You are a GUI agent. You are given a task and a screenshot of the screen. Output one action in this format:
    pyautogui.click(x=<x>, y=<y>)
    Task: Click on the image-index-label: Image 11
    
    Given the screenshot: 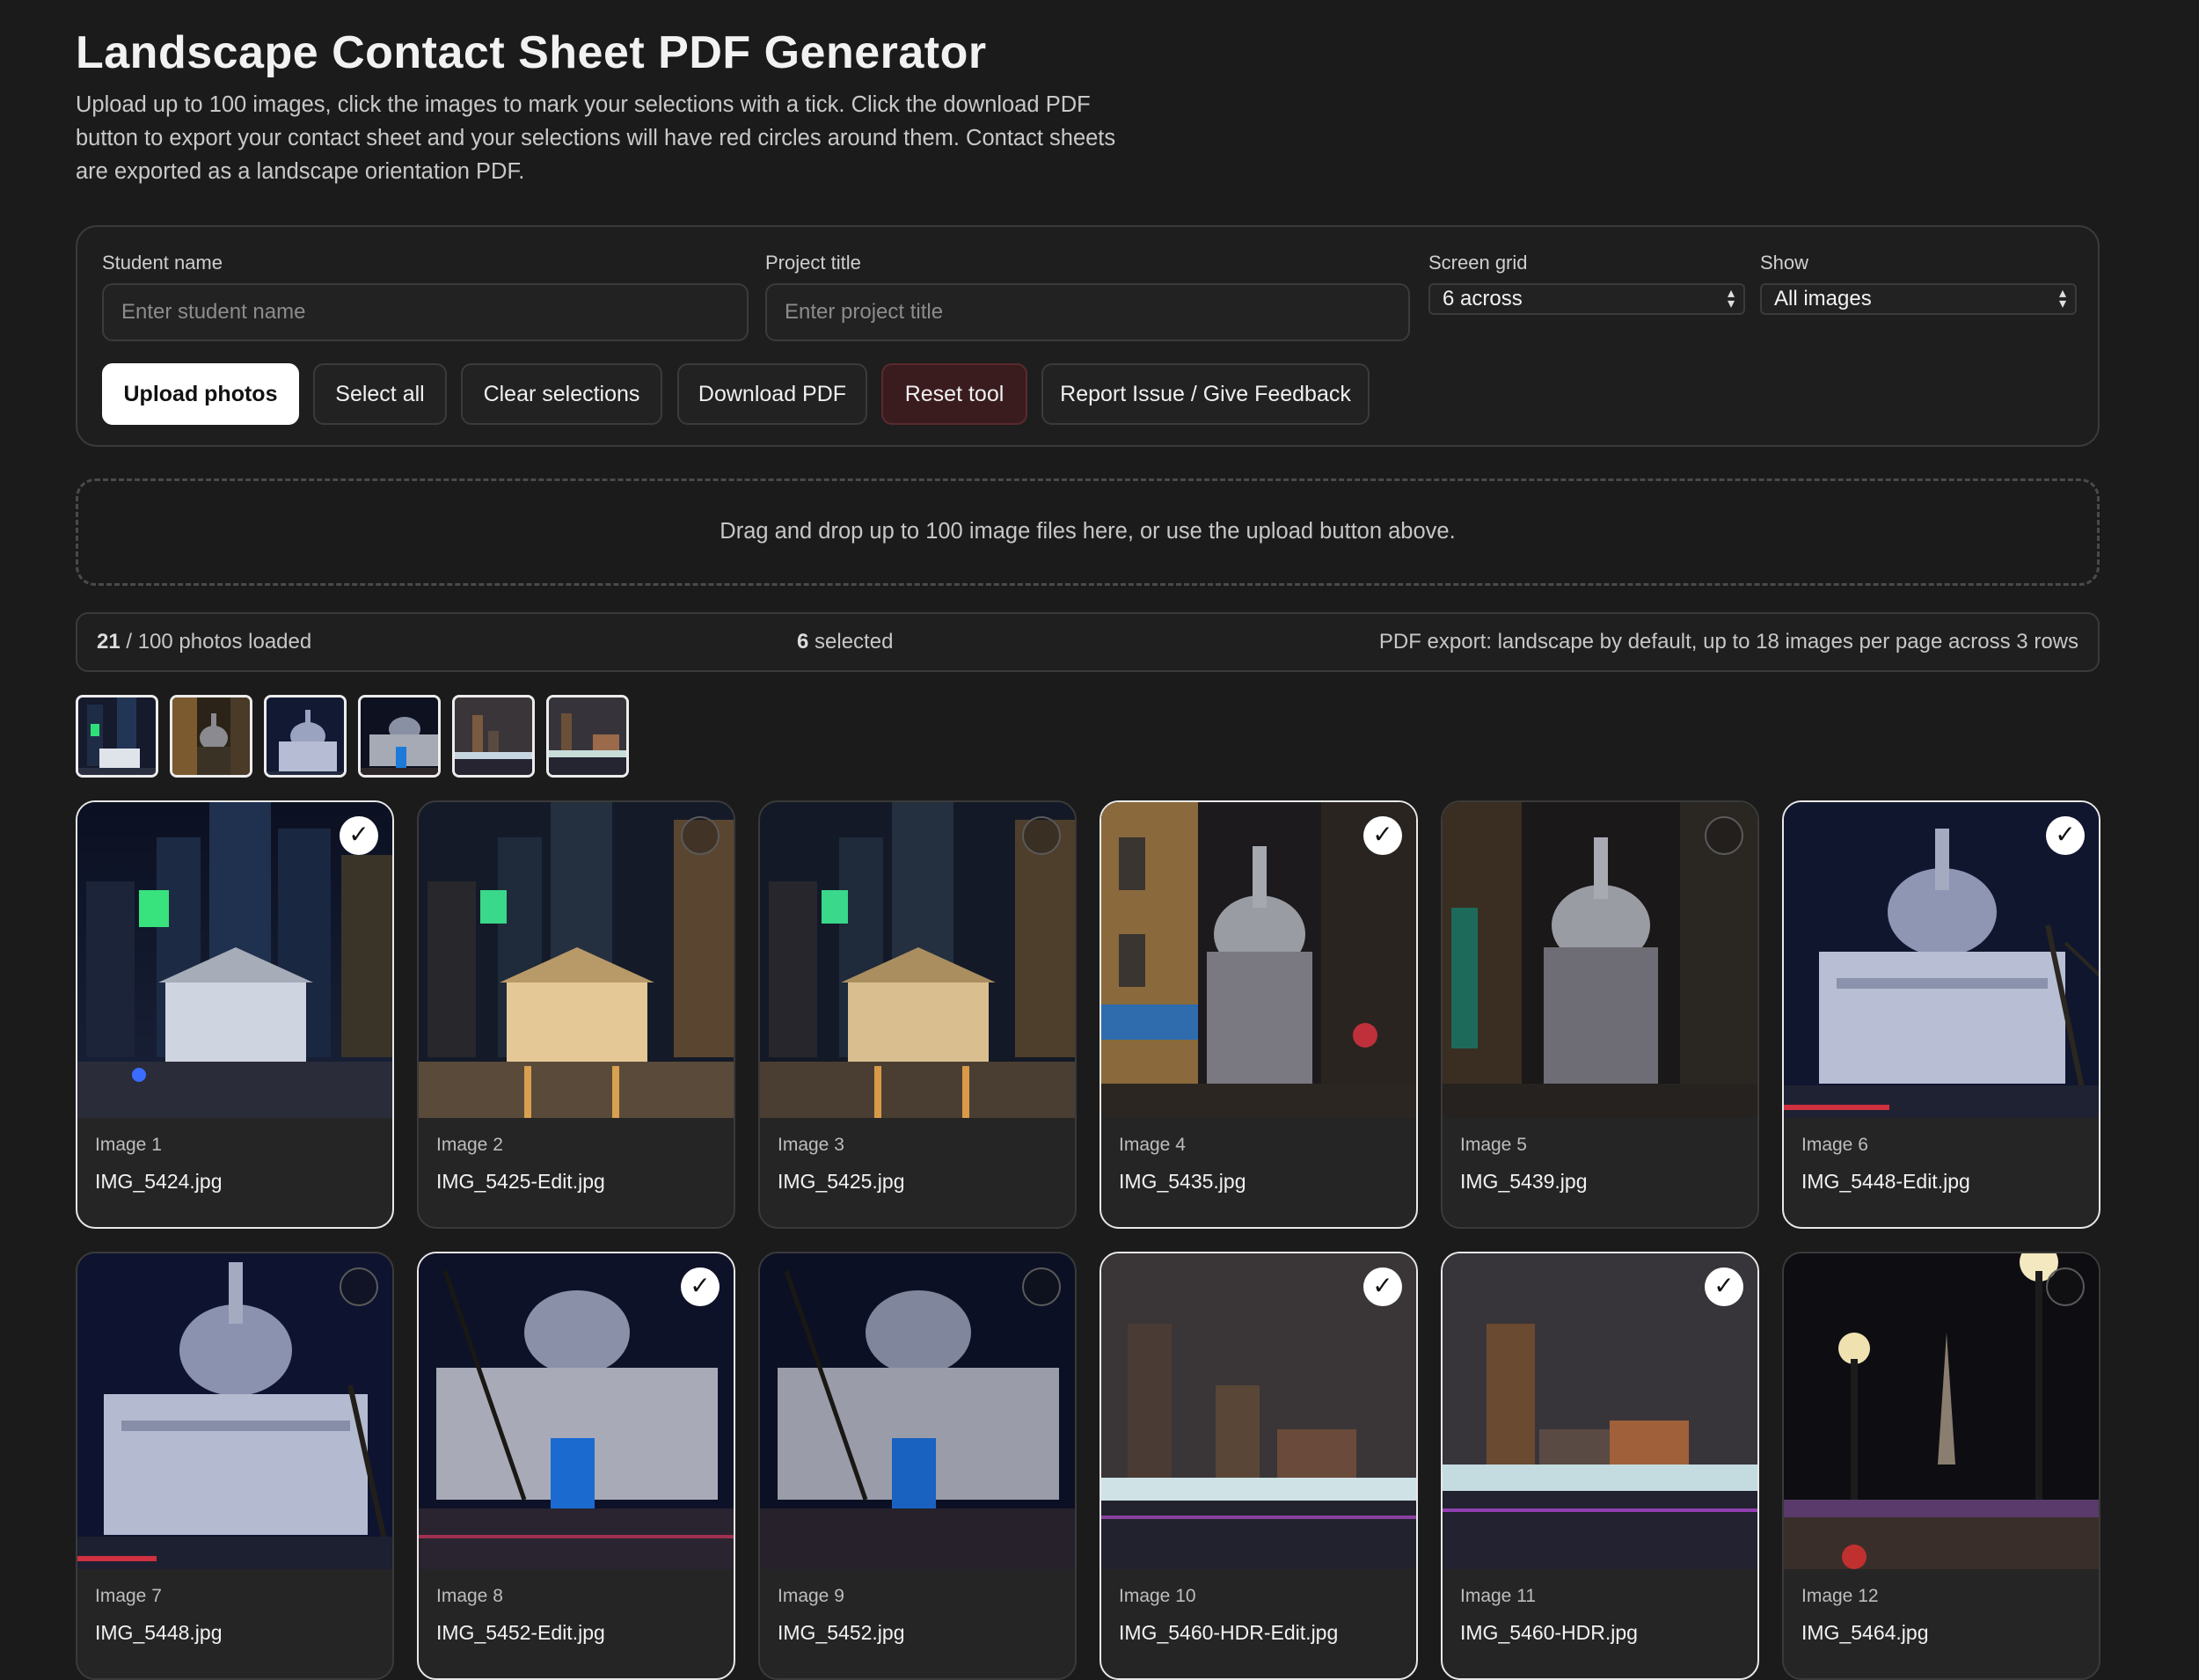 What is the action you would take?
    pyautogui.click(x=1498, y=1596)
    